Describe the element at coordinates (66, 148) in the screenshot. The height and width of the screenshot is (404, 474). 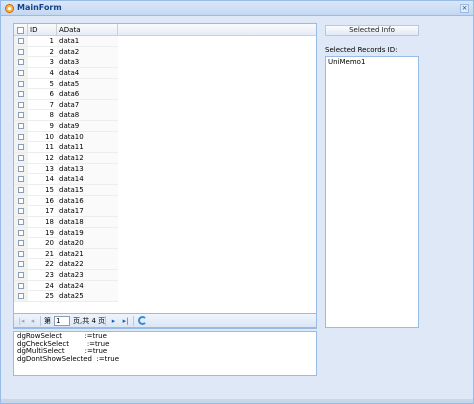
I see `table-row: 11 data11` at that location.